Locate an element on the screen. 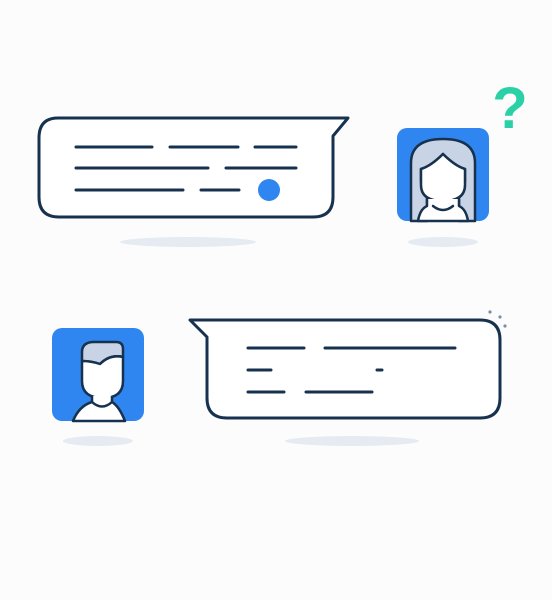 Image resolution: width=552 pixels, height=600 pixels. bottom-bubble-outline is located at coordinates (345, 369).